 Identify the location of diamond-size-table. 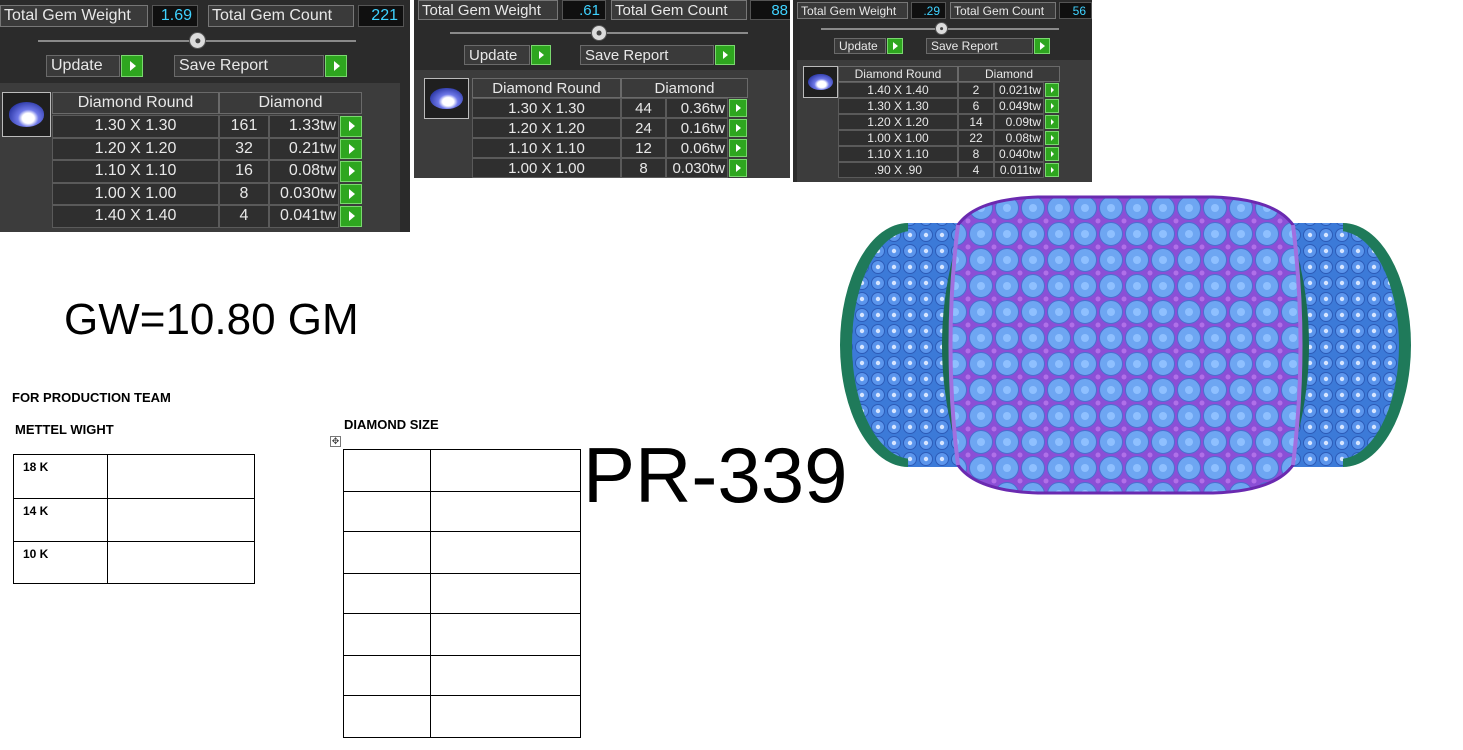
(462, 593).